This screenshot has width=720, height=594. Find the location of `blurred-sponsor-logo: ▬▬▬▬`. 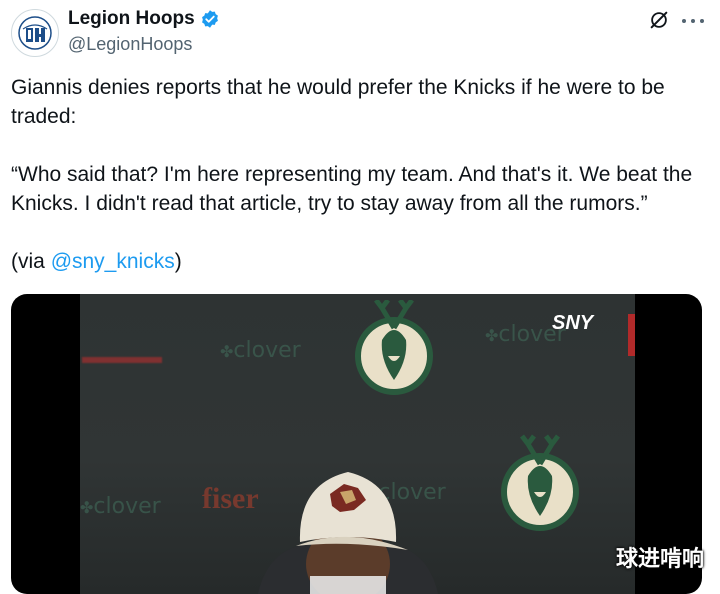

blurred-sponsor-logo: ▬▬▬▬ is located at coordinates (122, 357).